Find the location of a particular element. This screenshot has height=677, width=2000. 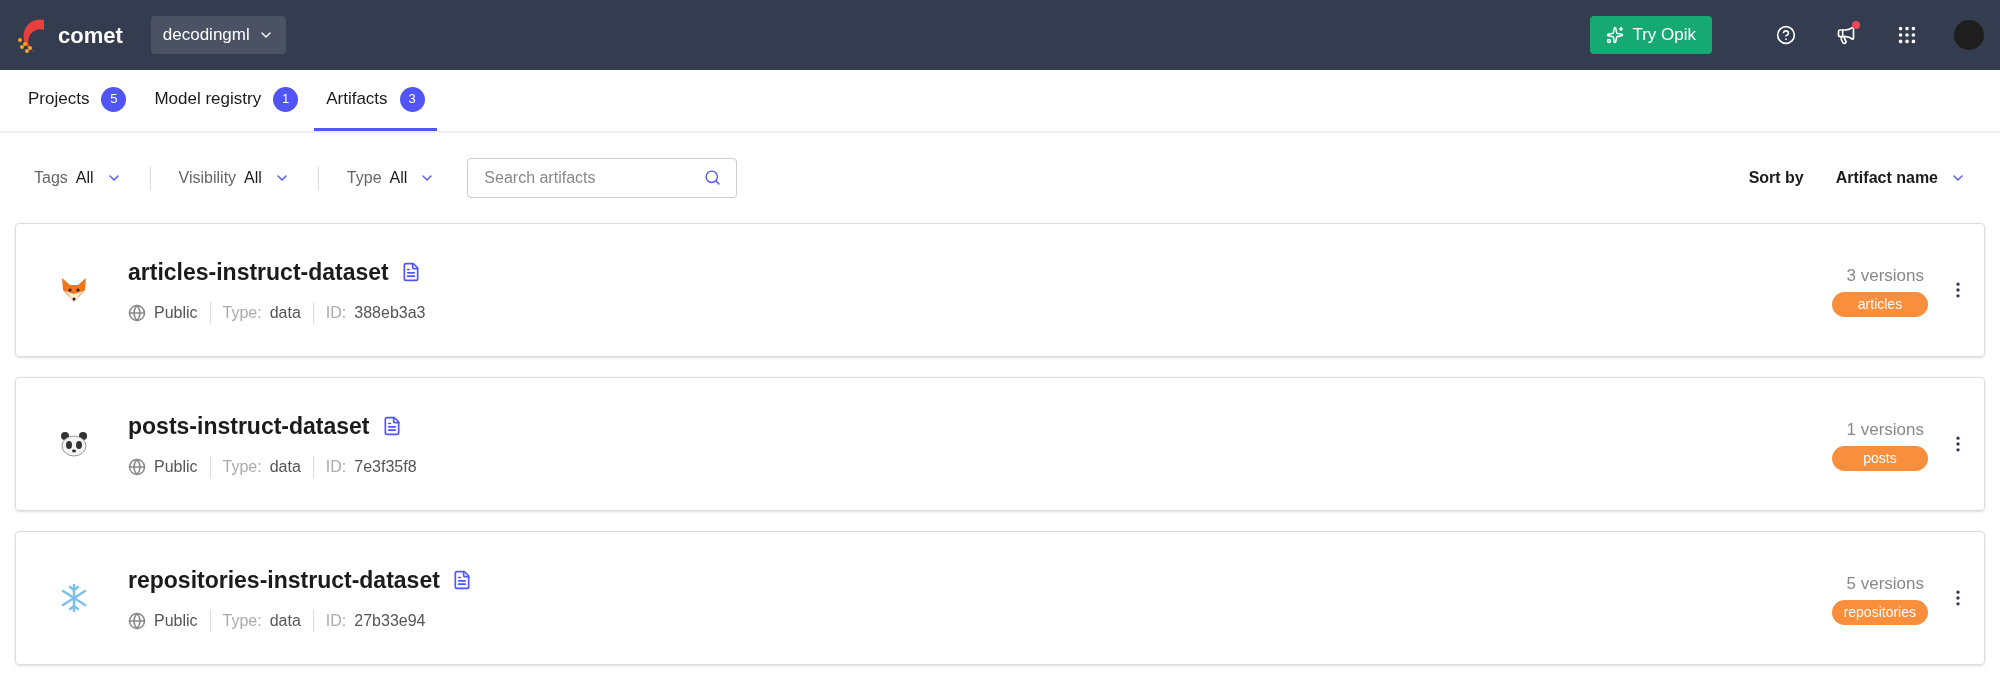

count-badge: 3 is located at coordinates (412, 99).